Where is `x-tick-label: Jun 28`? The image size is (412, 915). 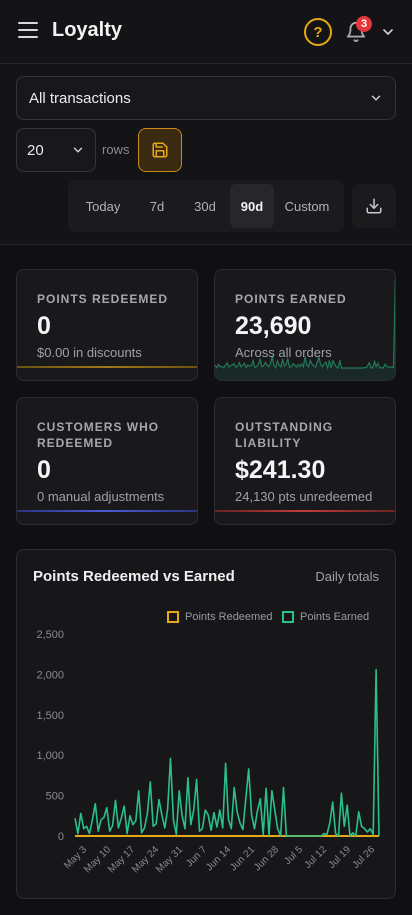 x-tick-label: Jun 28 is located at coordinates (266, 858).